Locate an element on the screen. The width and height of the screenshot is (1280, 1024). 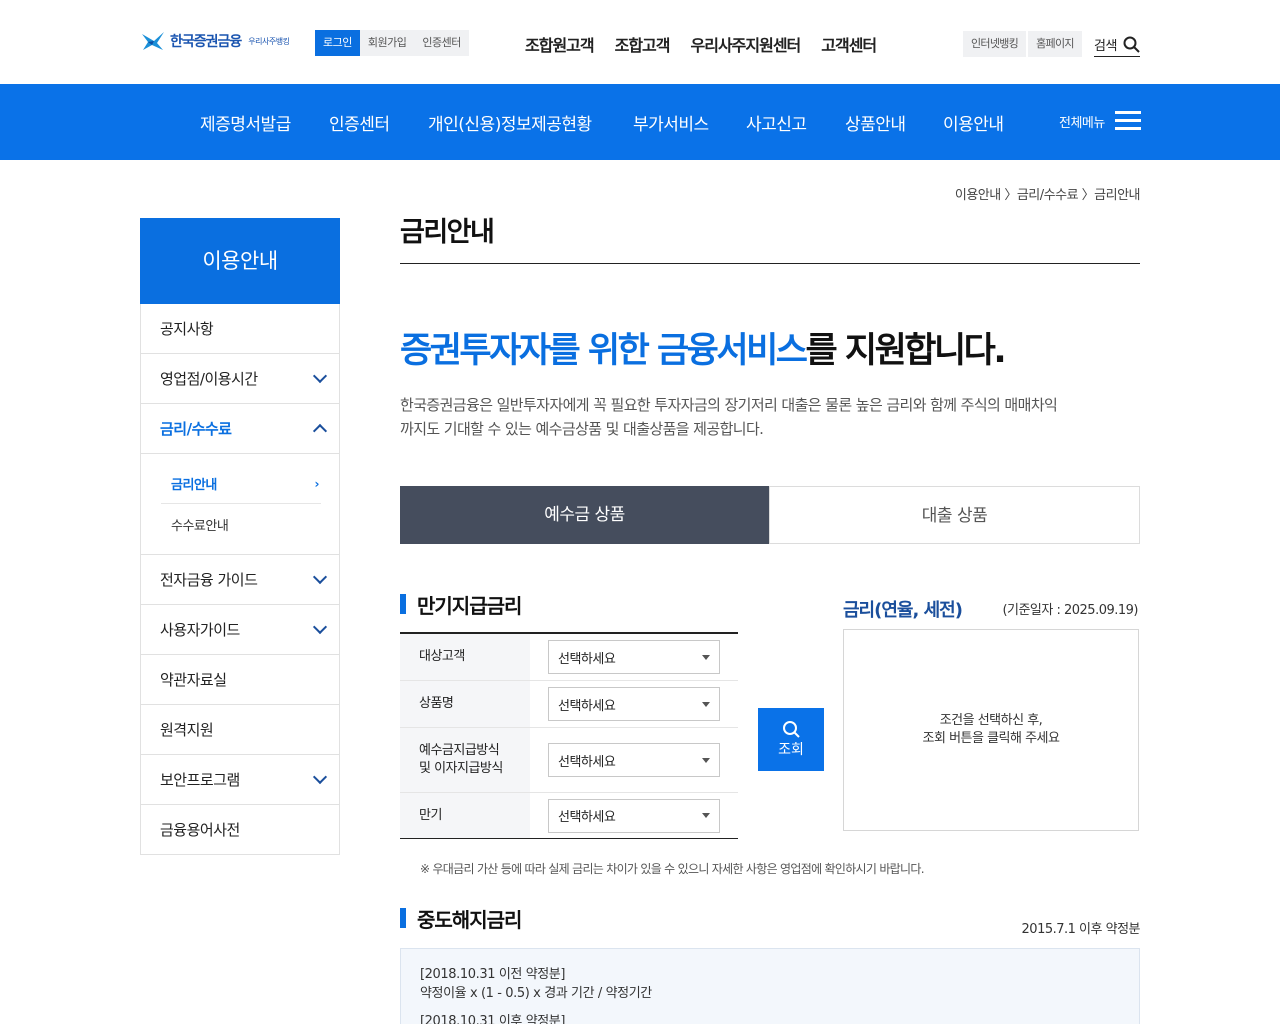
form-row: 예수금지급방식 및 이자지급방식 선택하세요 is located at coordinates (569, 760).